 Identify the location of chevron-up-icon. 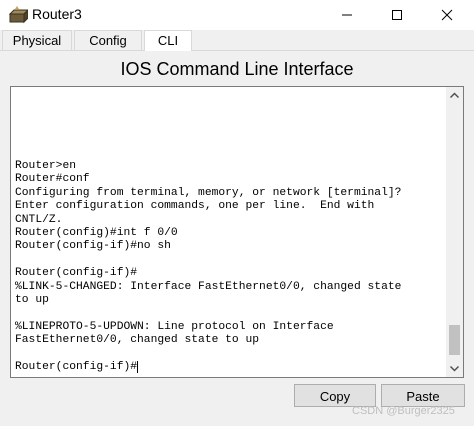
(454, 95).